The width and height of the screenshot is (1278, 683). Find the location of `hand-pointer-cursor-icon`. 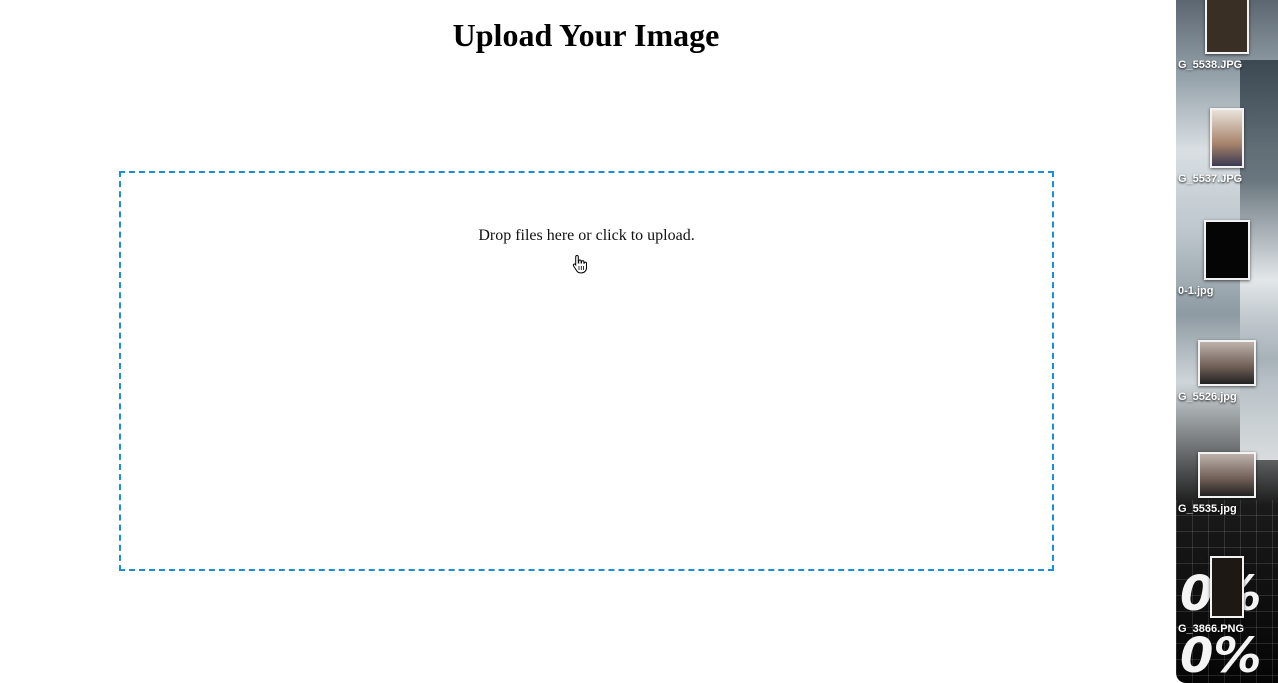

hand-pointer-cursor-icon is located at coordinates (579, 264).